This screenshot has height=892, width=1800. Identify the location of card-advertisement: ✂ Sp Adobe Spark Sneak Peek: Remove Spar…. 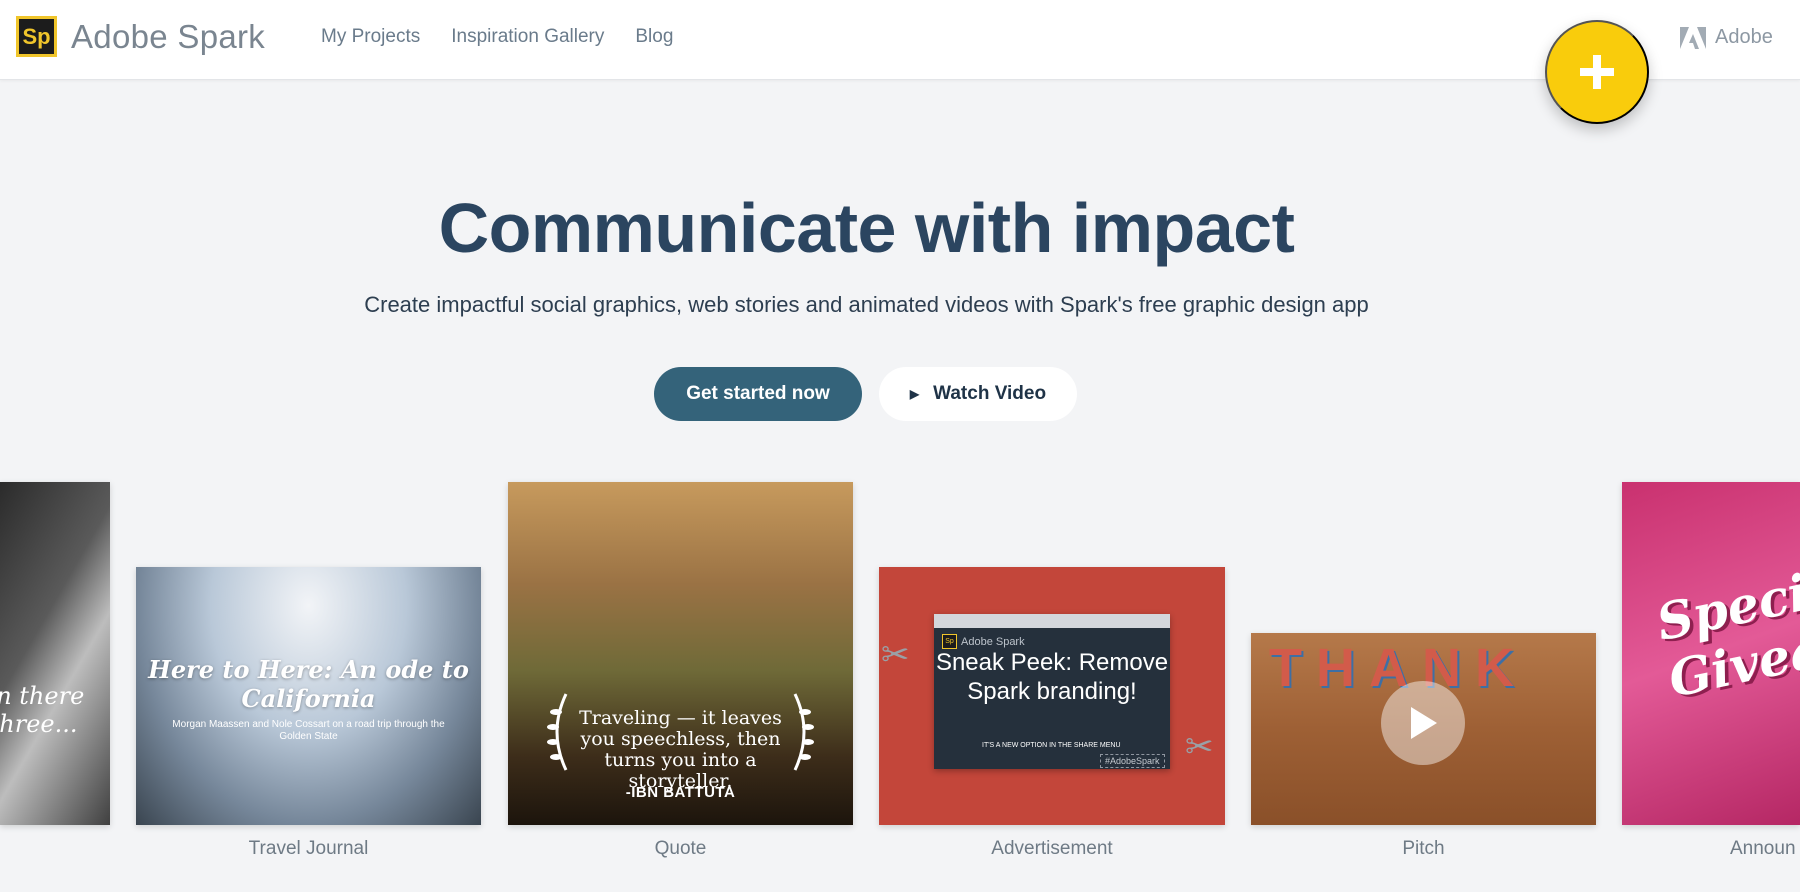
(1052, 696).